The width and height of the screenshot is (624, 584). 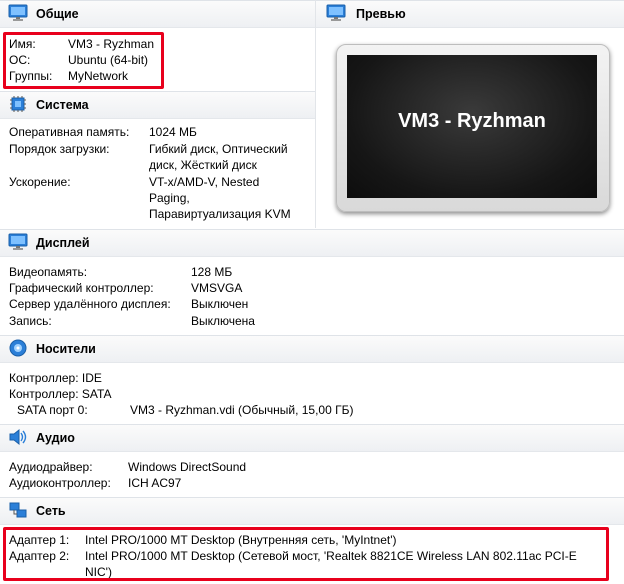 I want to click on boot-order-value-line1: Гибкий диск, Оптический, so click(x=218, y=149).